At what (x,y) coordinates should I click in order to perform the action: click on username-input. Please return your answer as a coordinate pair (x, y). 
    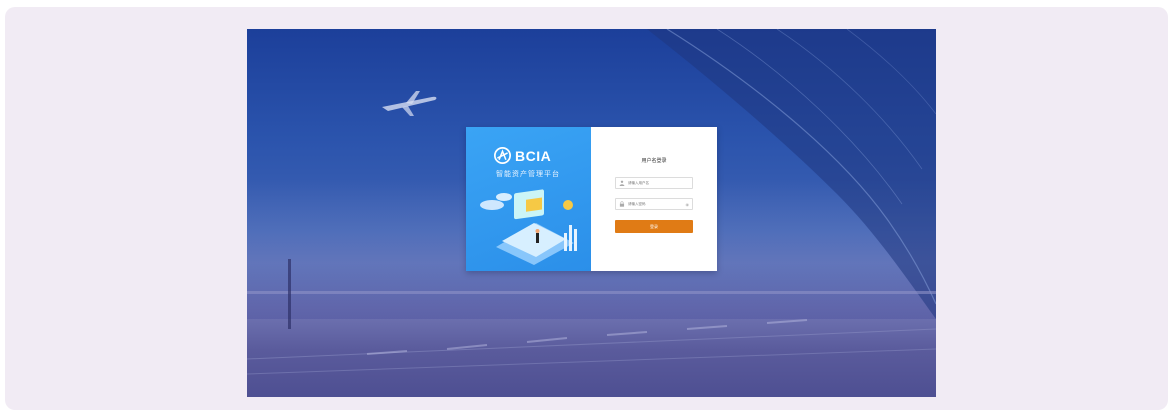
    Looking at the image, I should click on (655, 183).